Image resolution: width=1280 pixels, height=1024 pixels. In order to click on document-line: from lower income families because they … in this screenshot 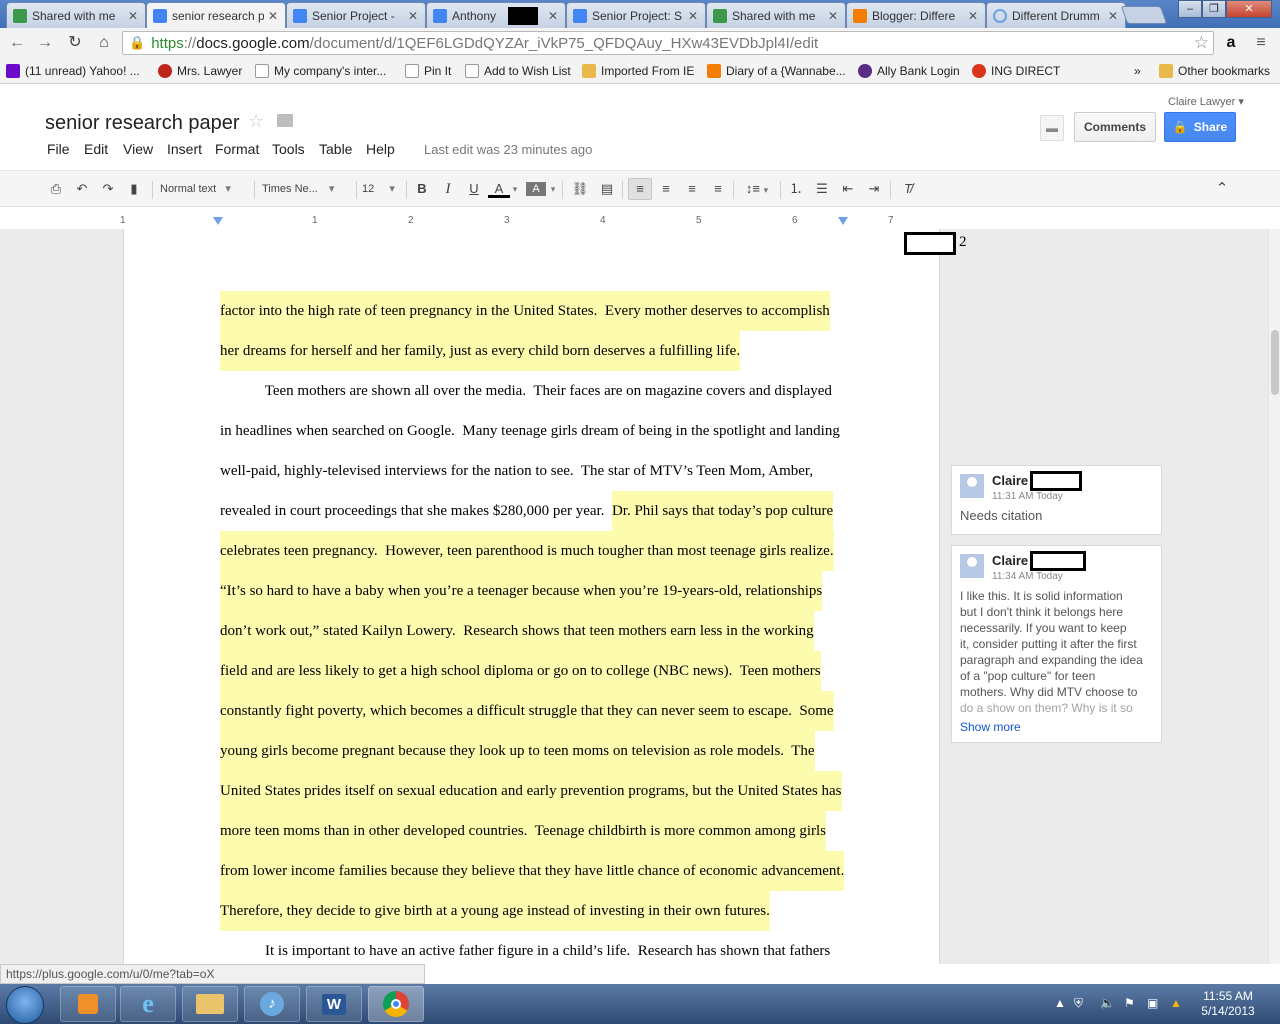, I will do `click(532, 871)`.